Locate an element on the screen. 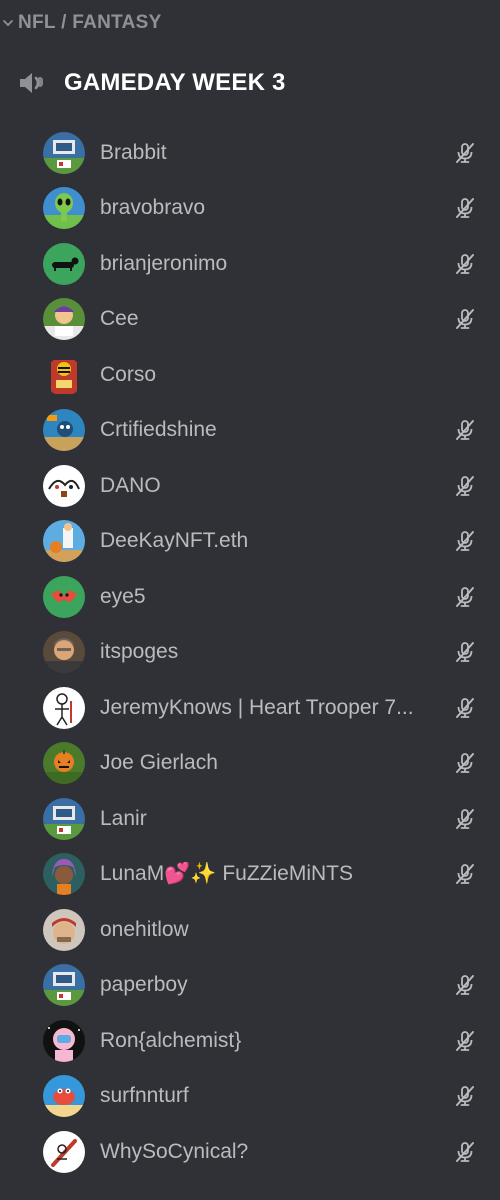 The width and height of the screenshot is (500, 1200). voice-user-row: paperboy is located at coordinates (250, 986).